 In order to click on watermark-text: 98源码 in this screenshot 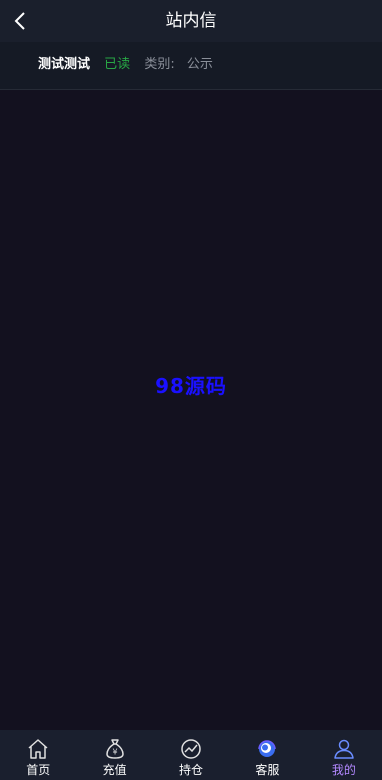, I will do `click(191, 386)`.